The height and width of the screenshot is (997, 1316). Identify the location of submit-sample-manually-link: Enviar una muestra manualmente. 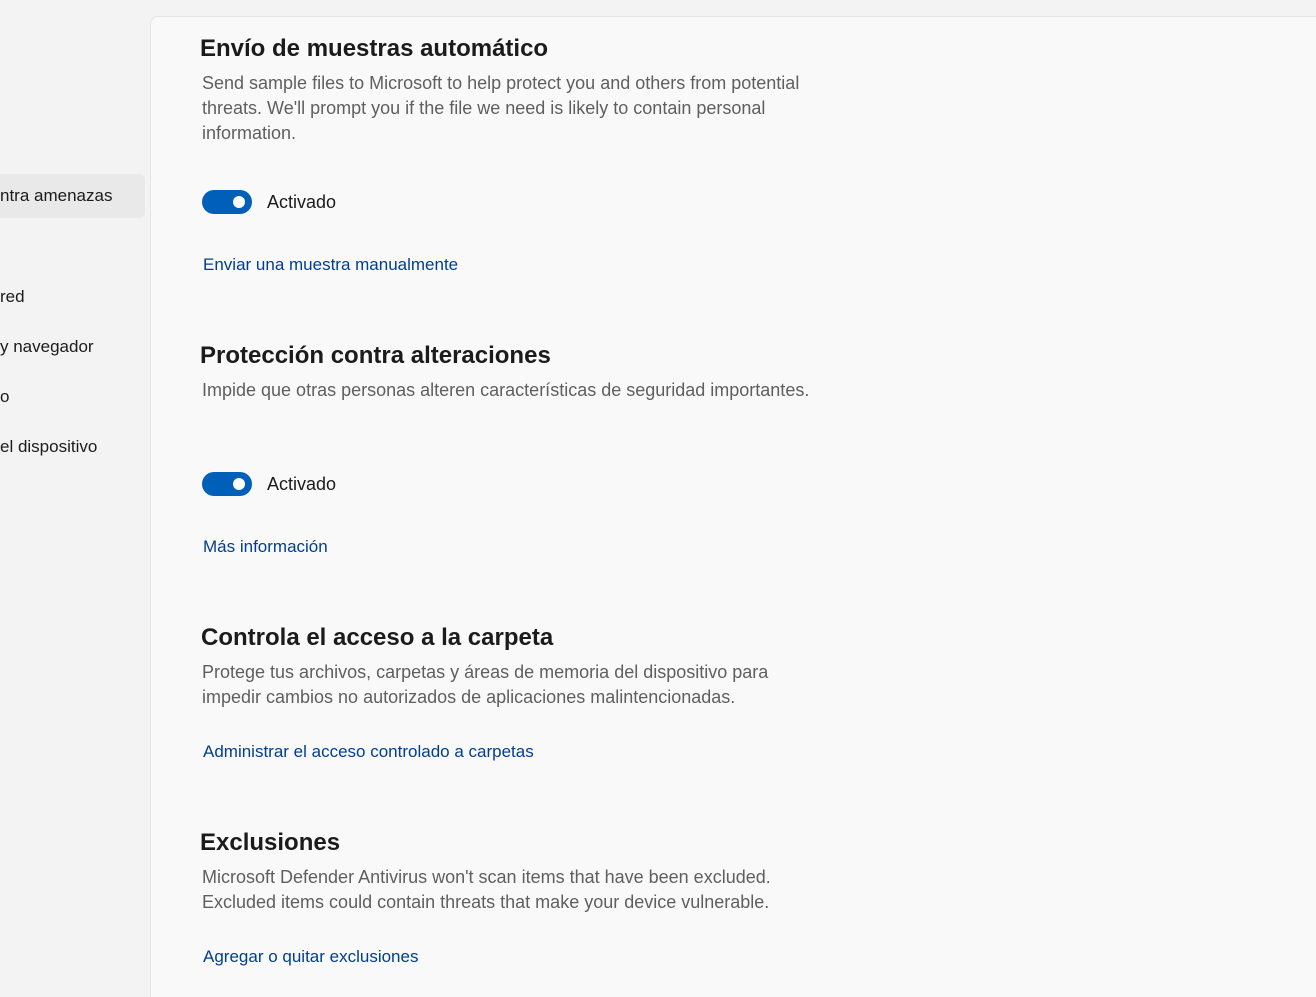
(330, 265).